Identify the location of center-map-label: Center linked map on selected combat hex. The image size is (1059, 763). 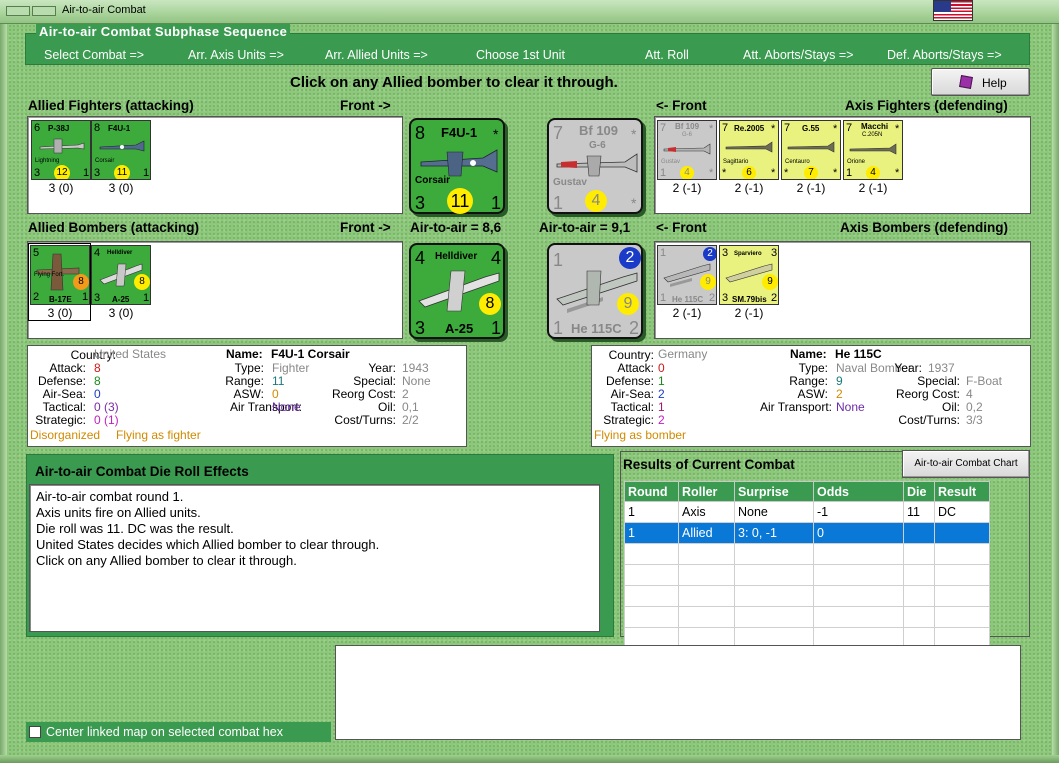
(164, 732).